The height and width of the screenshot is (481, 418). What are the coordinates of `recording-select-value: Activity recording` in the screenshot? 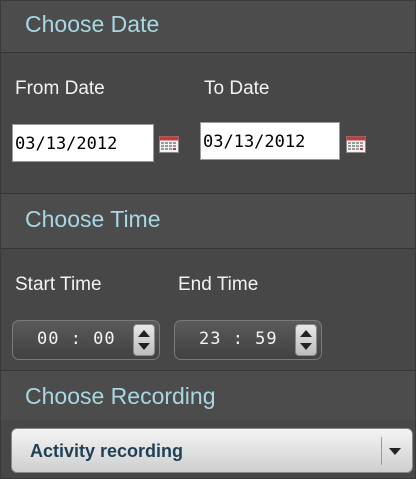 It's located at (107, 451).